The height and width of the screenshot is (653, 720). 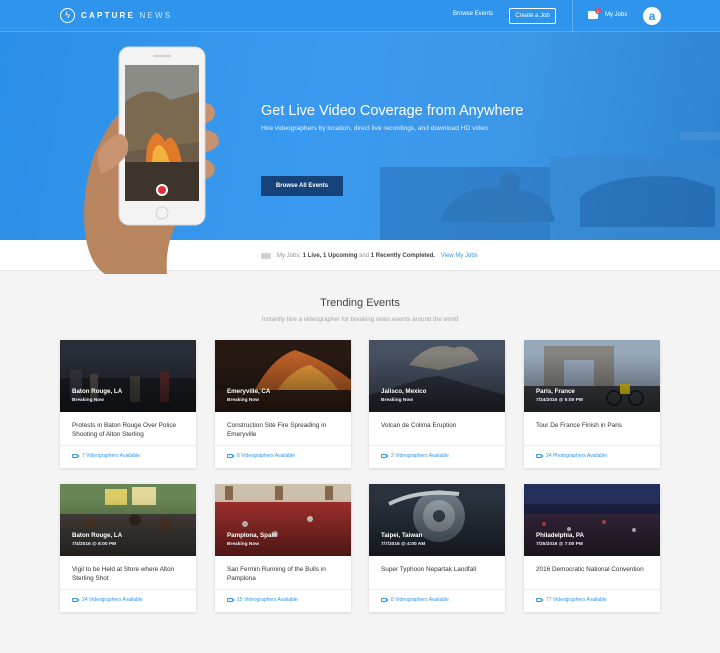 I want to click on browse-all-events-button: Browse All Events, so click(x=302, y=186).